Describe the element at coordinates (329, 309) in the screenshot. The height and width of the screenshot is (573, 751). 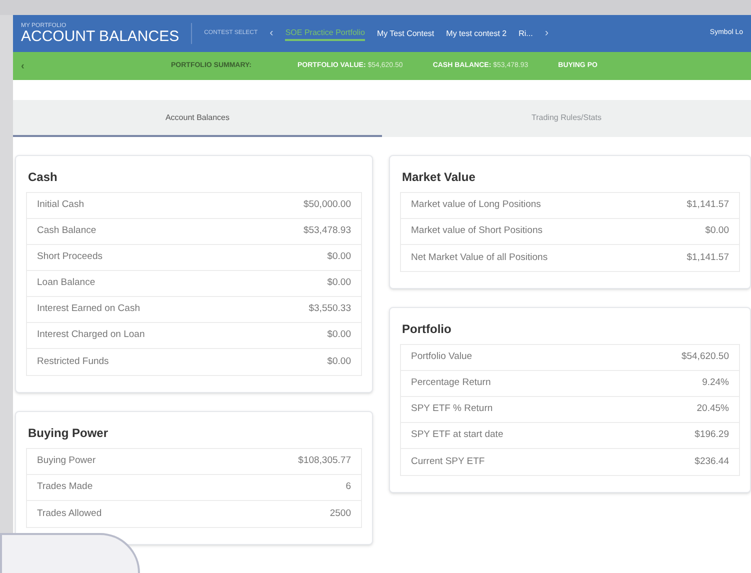
I see `row-value: $3,550.33` at that location.